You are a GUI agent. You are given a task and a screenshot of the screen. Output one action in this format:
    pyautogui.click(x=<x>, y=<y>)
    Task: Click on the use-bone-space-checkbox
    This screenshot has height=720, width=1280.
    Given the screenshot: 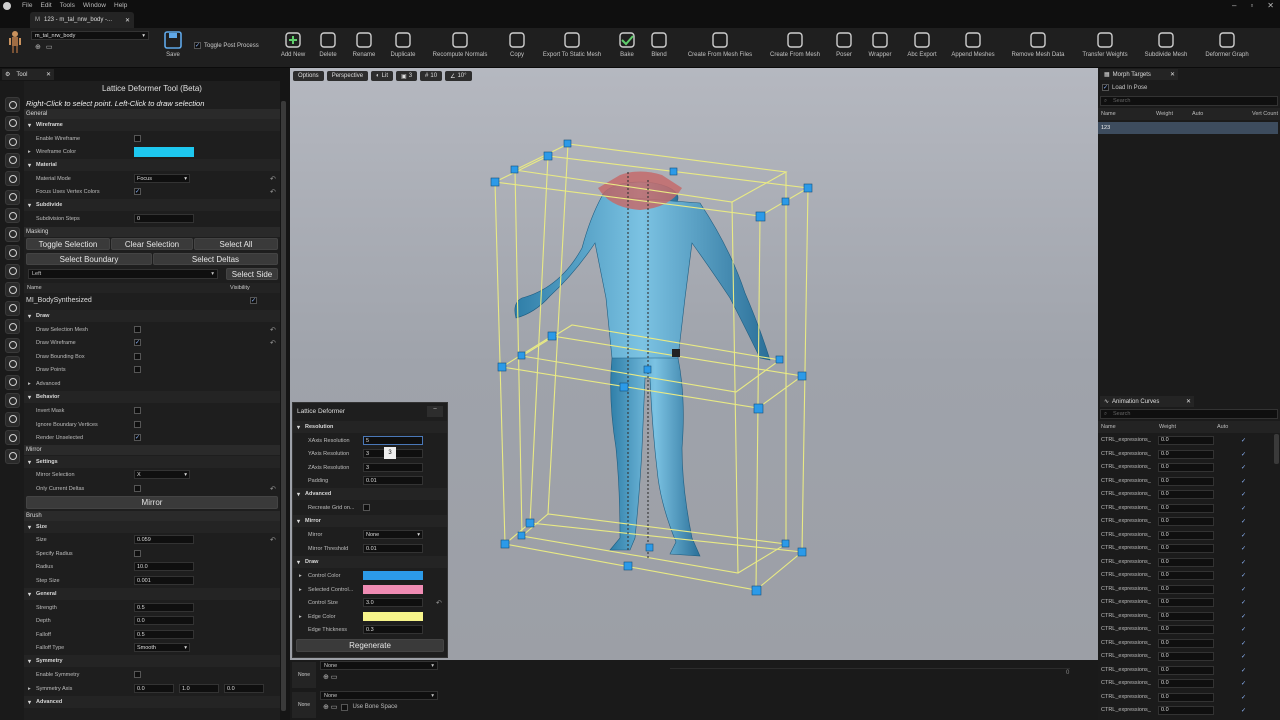 What is the action you would take?
    pyautogui.click(x=345, y=707)
    